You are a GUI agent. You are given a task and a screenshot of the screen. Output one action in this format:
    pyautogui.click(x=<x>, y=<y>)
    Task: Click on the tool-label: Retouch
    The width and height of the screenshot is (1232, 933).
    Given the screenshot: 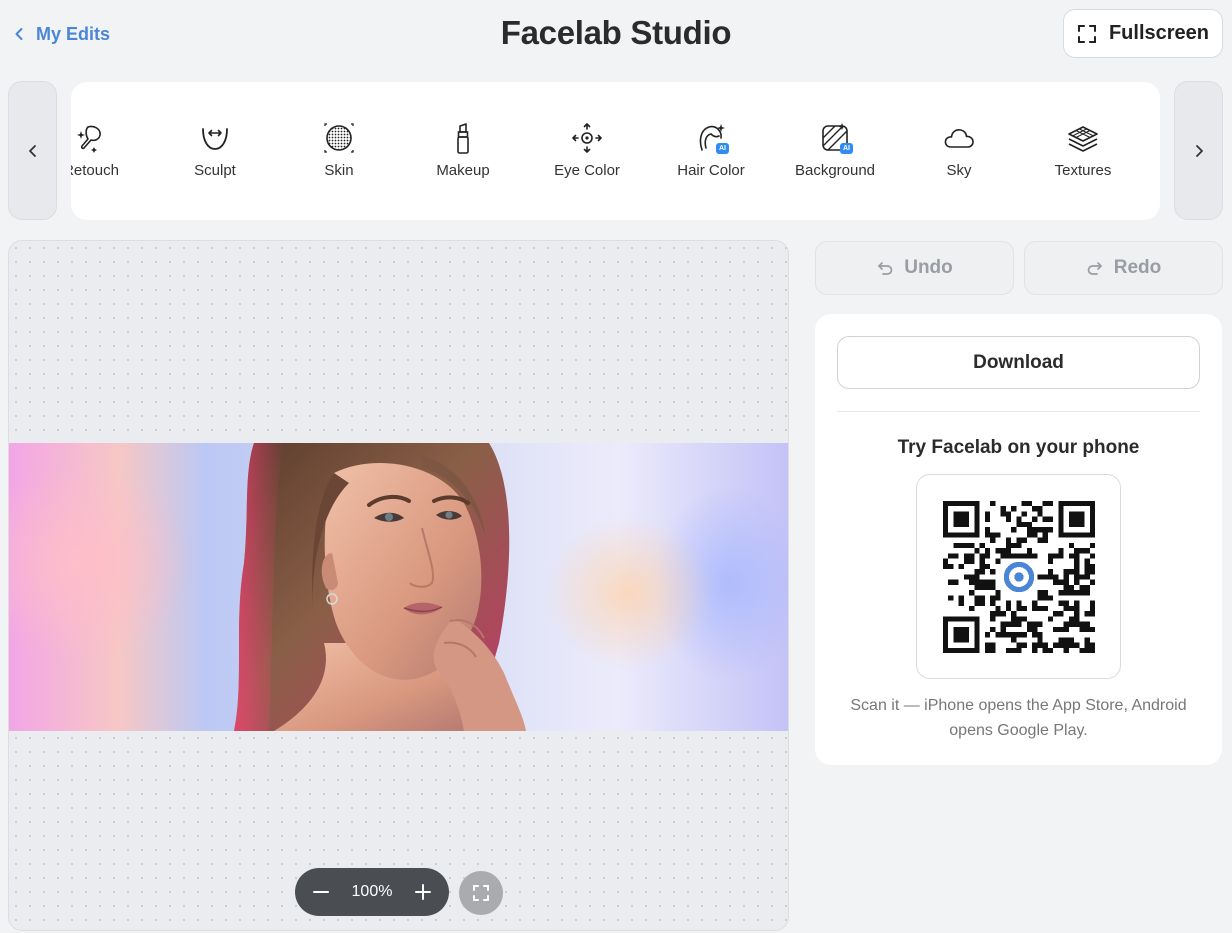 What is the action you would take?
    pyautogui.click(x=95, y=170)
    